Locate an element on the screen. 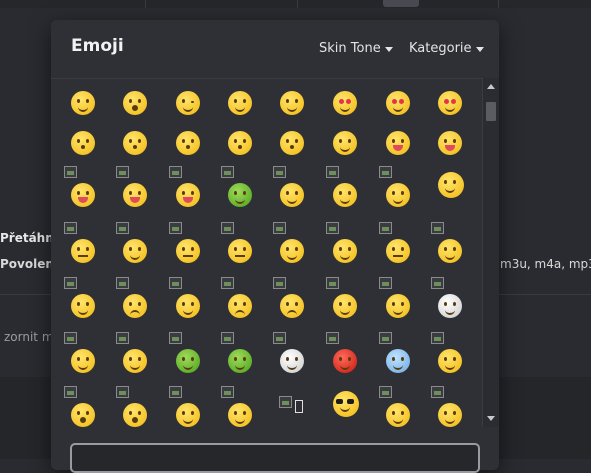 This screenshot has height=473, width=591. emoji-smiling-face-with-sunglasses is located at coordinates (358, 408).